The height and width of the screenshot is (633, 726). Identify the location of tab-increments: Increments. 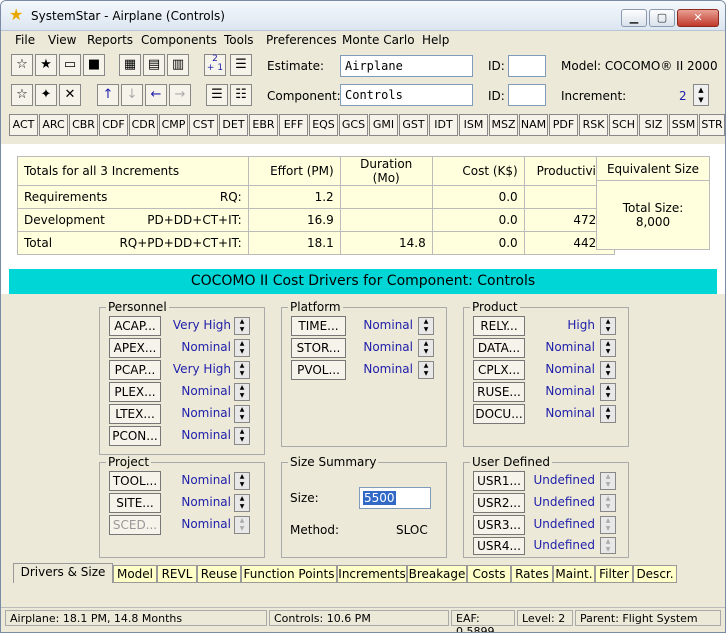
(372, 574).